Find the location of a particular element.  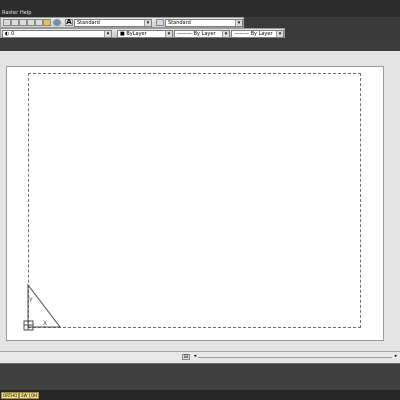

status-bar: ORTHO SW OH is located at coordinates (200, 395).